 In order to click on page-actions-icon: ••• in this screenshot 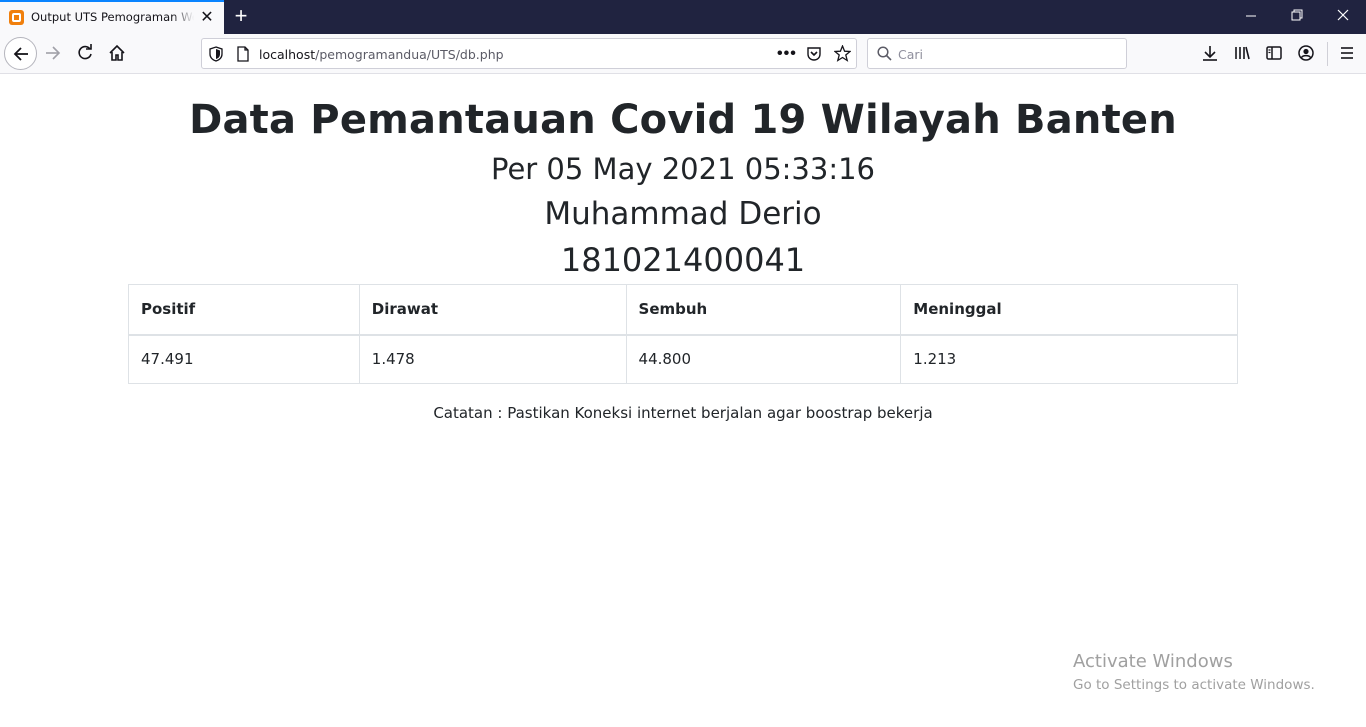, I will do `click(787, 54)`.